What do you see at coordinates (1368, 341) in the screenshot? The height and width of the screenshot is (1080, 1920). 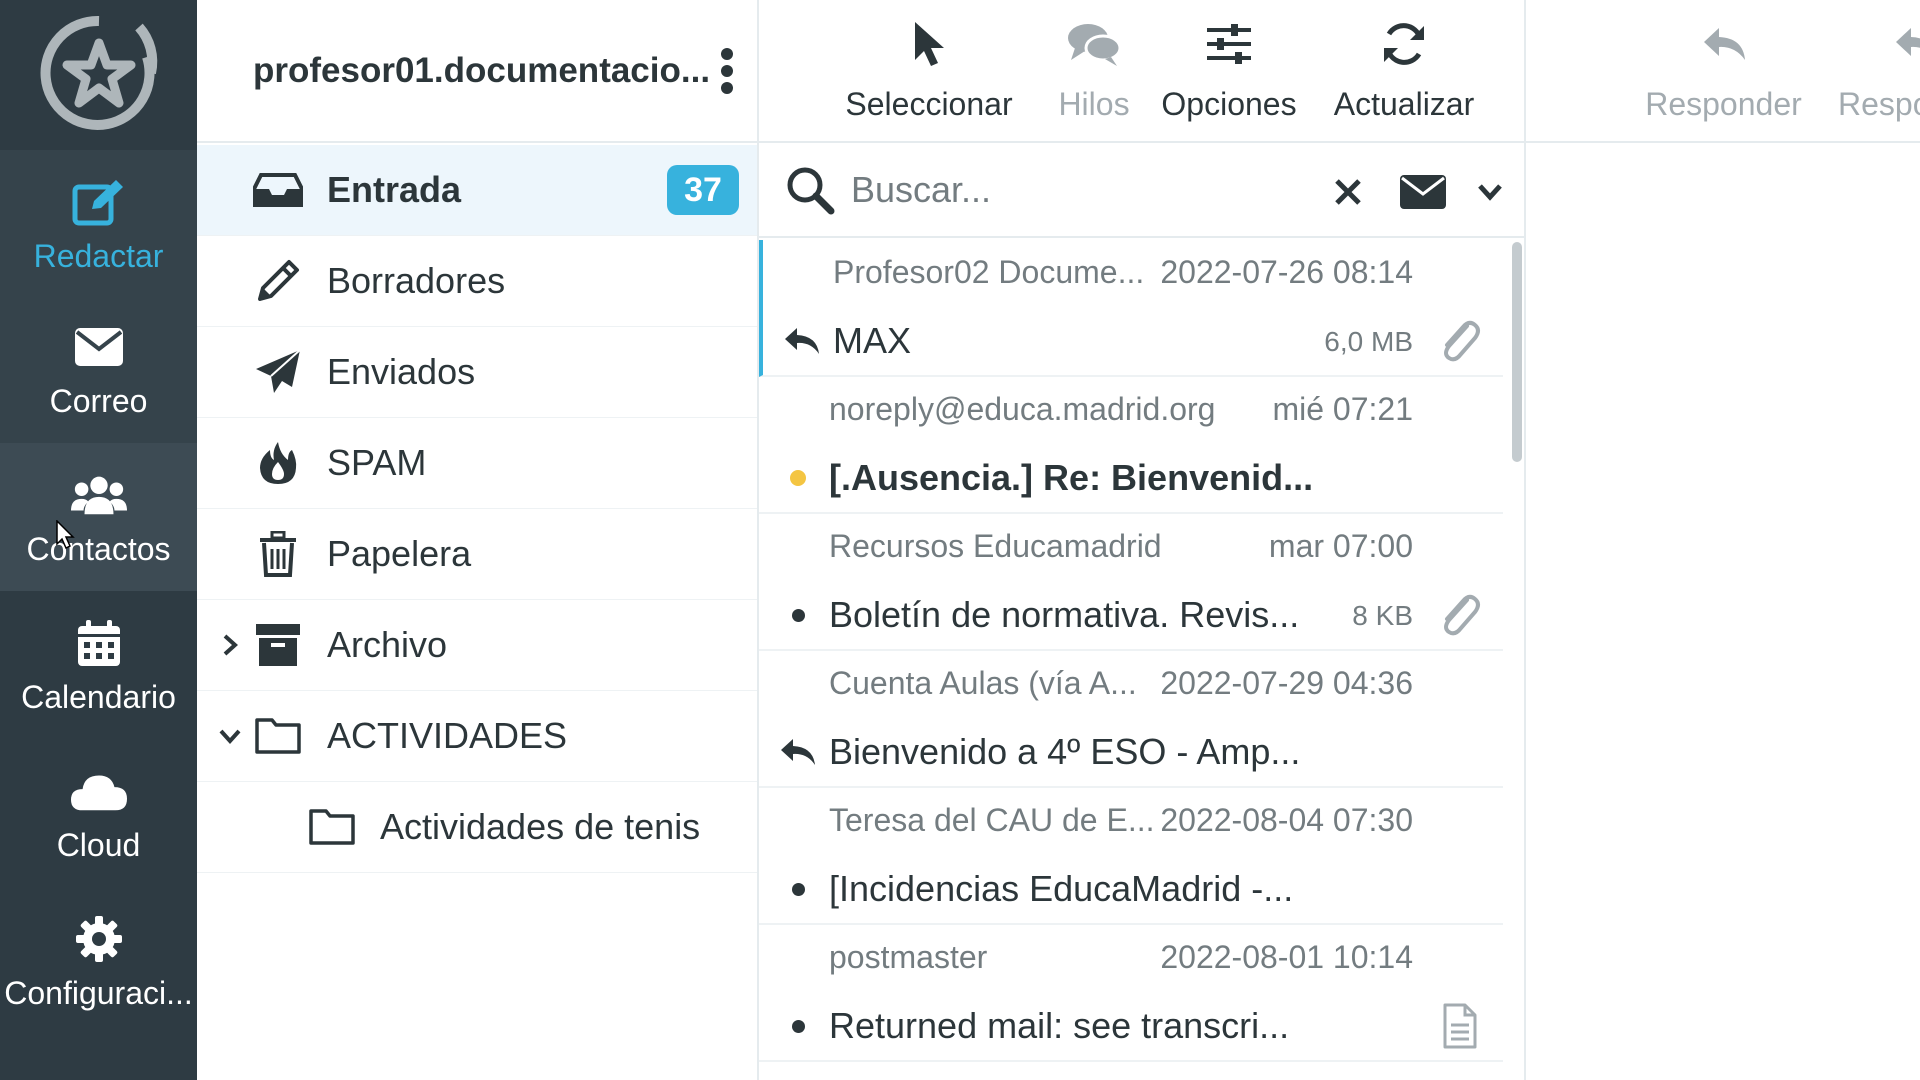 I see `message-size: 6,0 MB` at bounding box center [1368, 341].